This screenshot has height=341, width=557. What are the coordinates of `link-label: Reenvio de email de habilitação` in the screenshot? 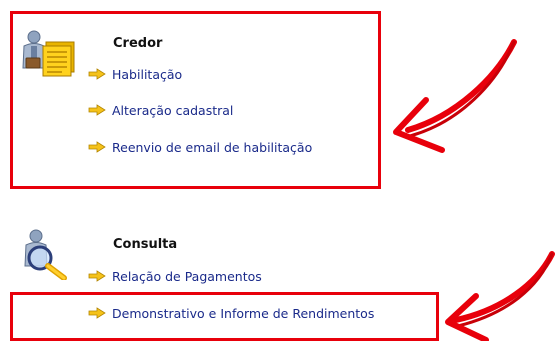 It's located at (212, 147).